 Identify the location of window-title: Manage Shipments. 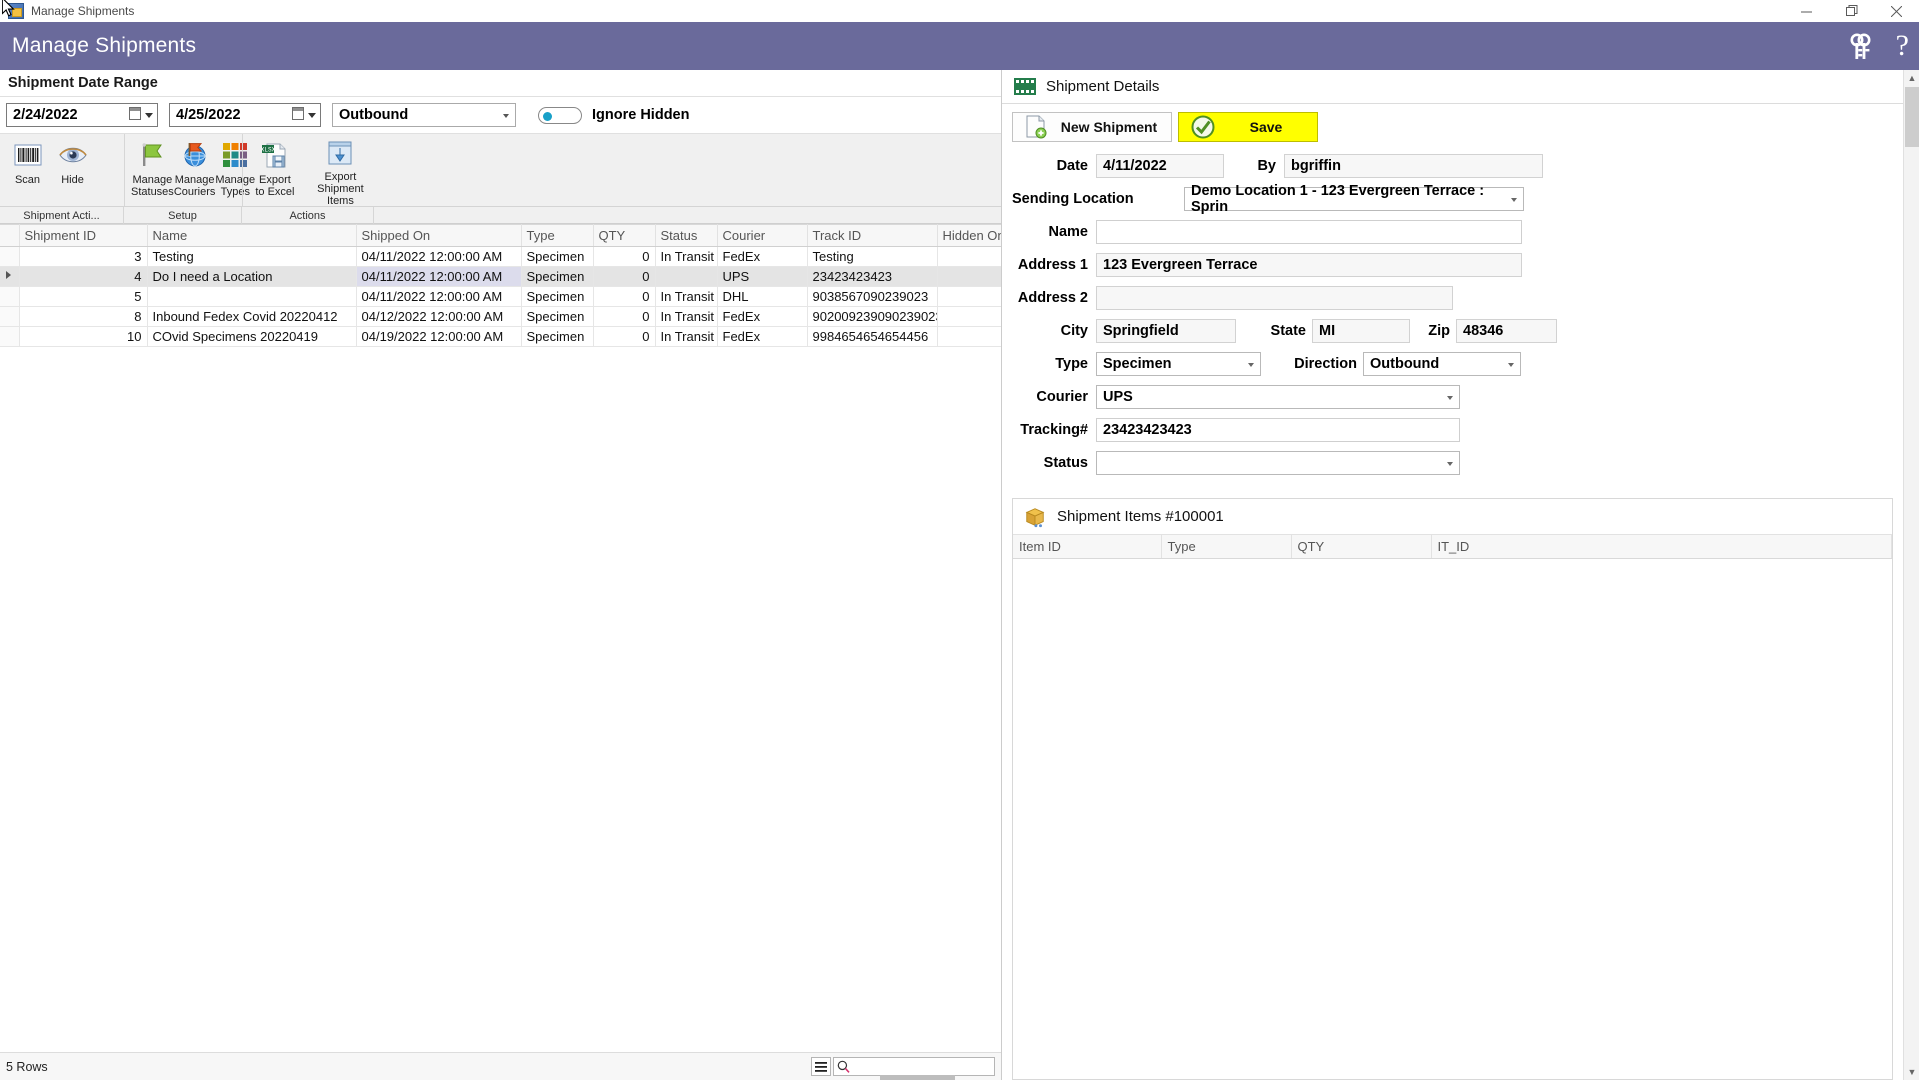
(83, 11).